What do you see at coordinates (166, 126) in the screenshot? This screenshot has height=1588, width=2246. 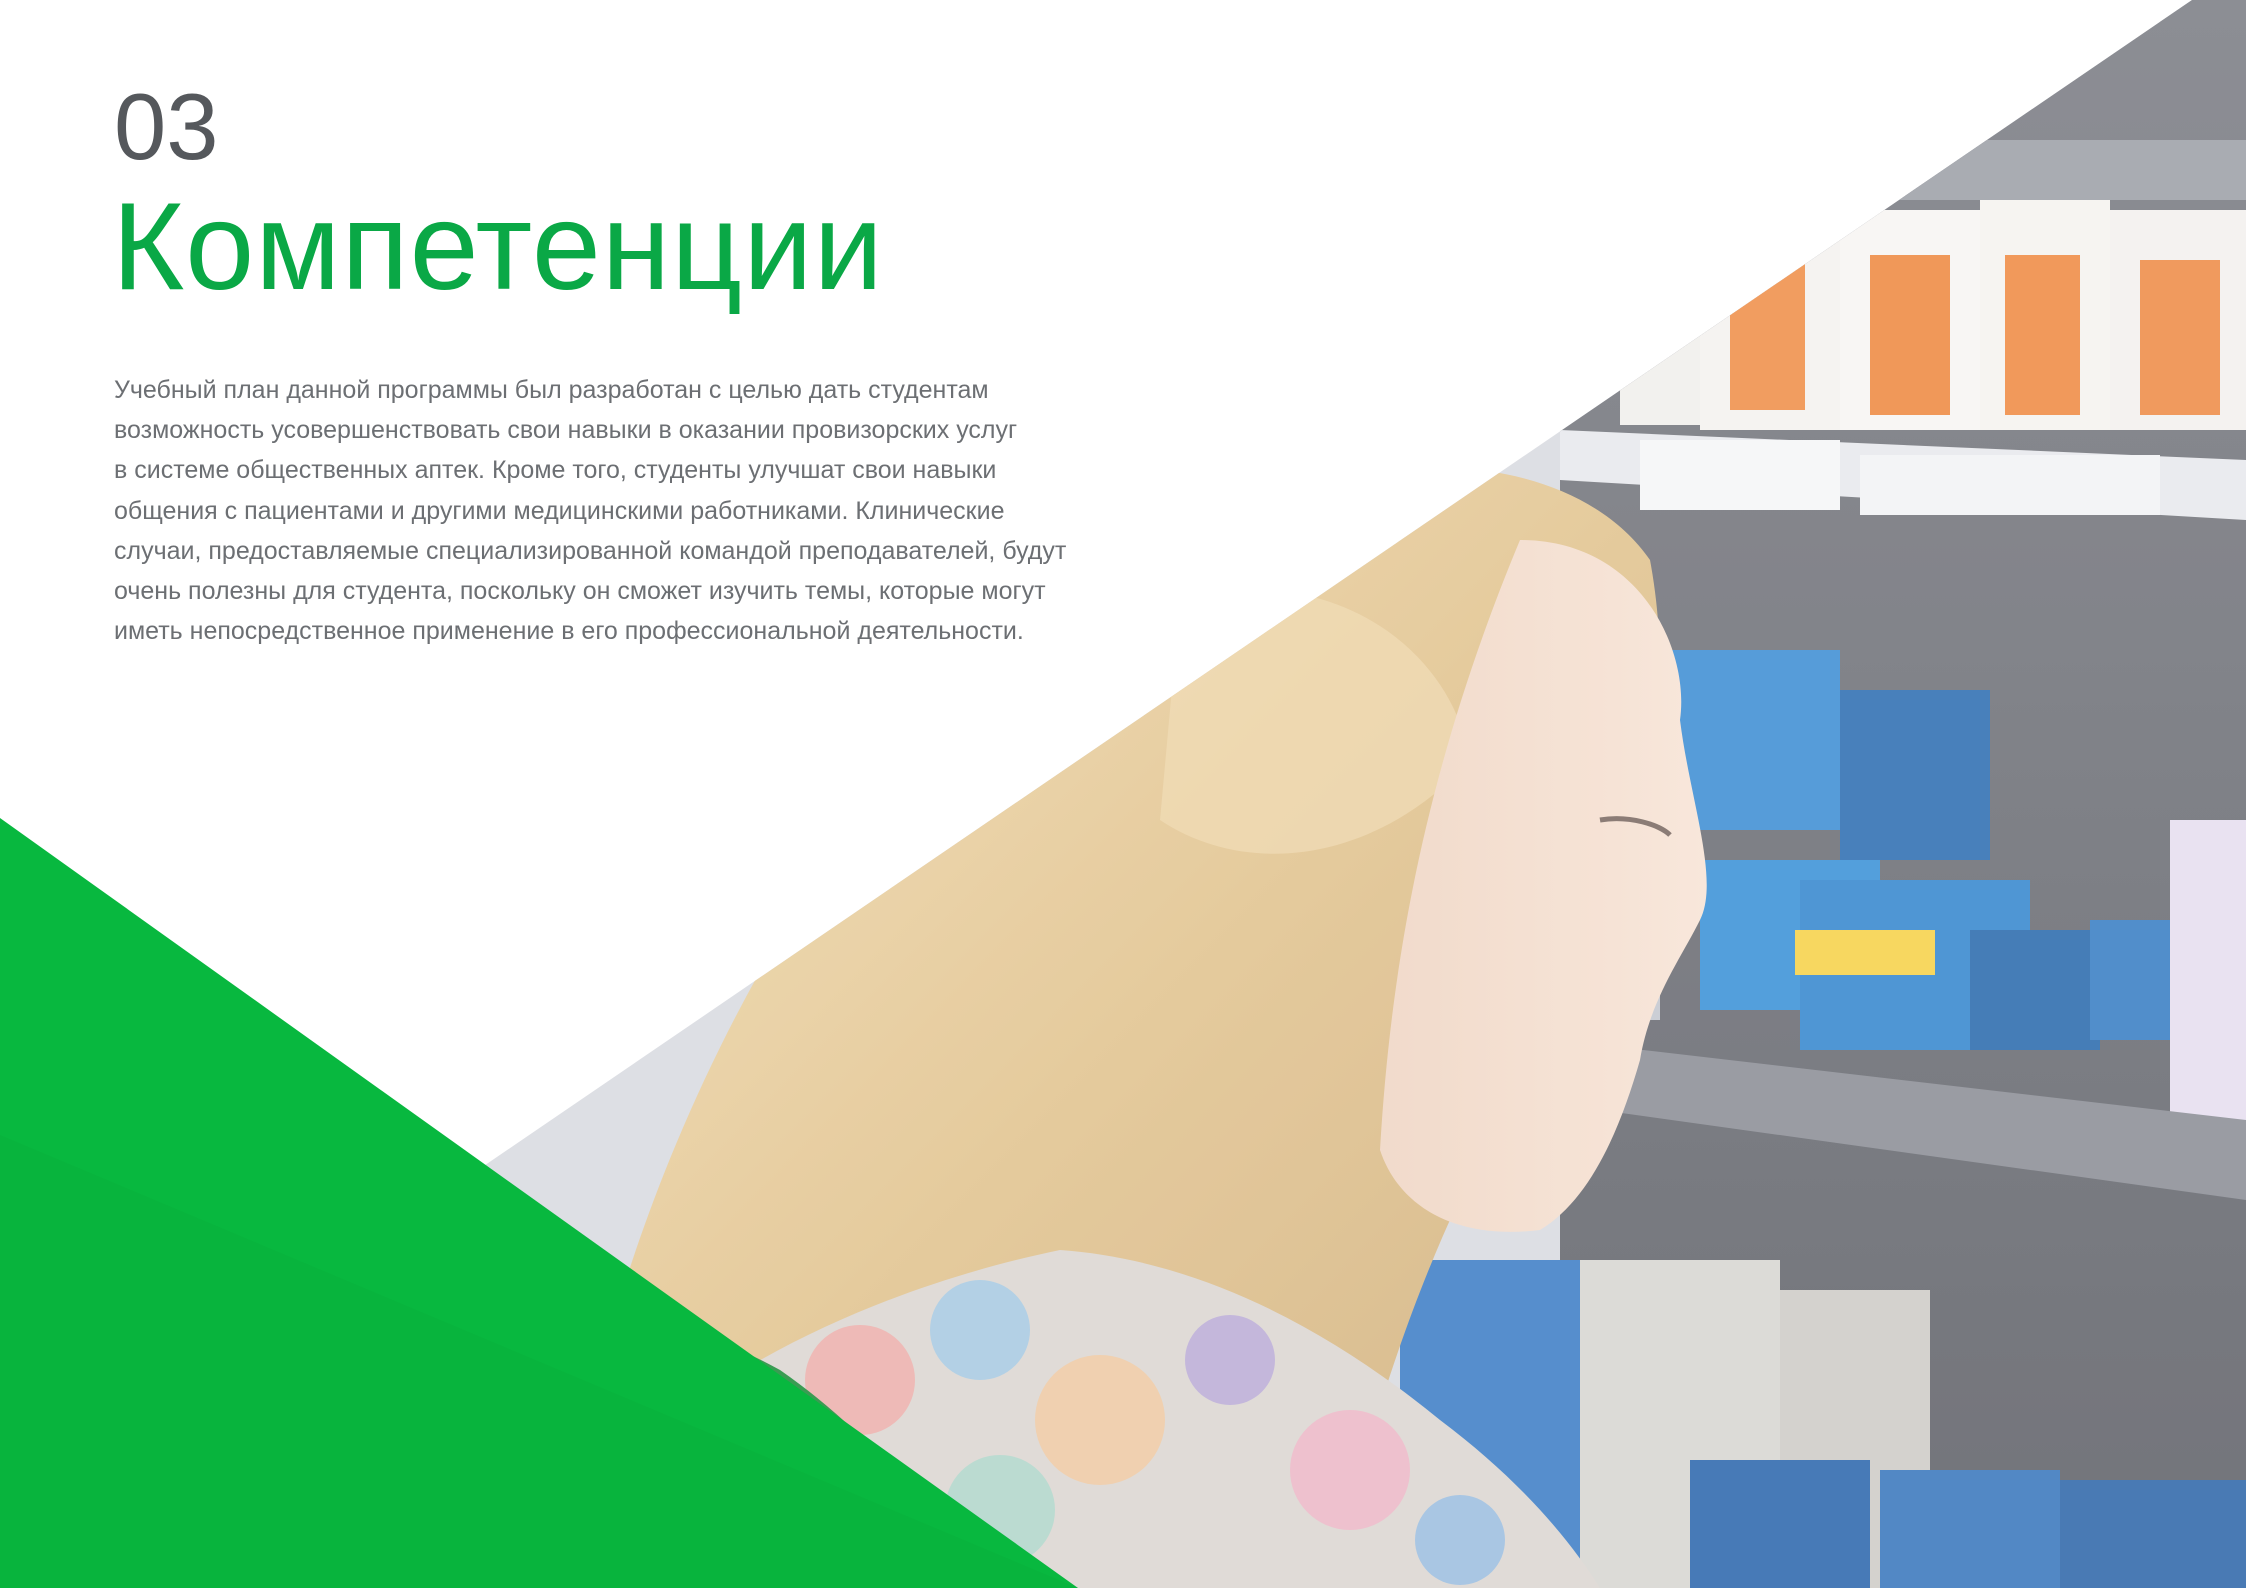 I see `section-number: 03` at bounding box center [166, 126].